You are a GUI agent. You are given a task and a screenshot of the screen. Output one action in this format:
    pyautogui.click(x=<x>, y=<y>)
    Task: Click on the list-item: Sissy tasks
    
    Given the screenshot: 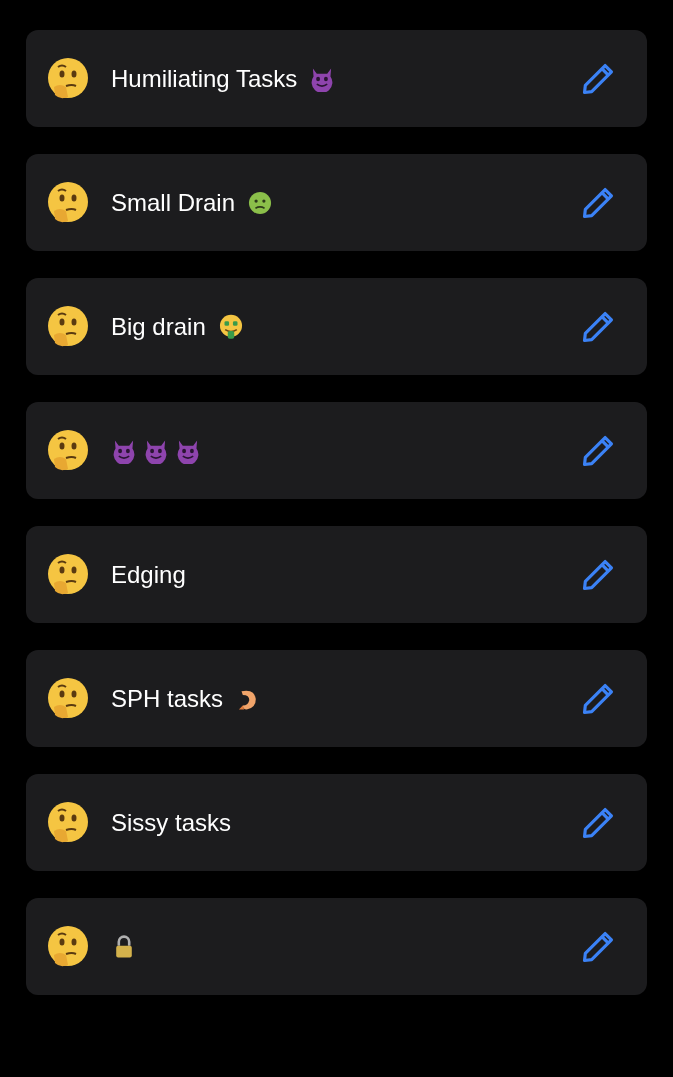 What is the action you would take?
    pyautogui.click(x=336, y=822)
    